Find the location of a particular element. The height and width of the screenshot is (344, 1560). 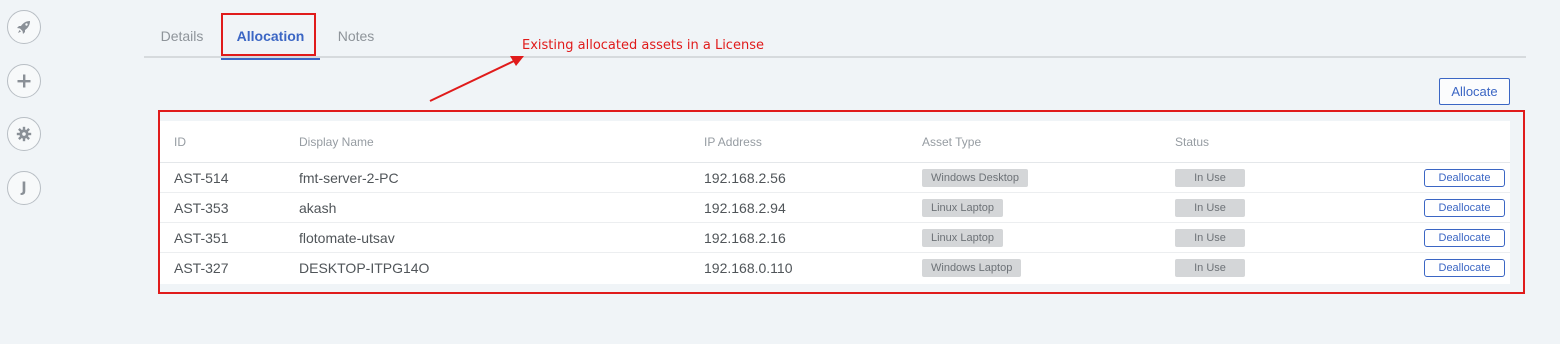

tab-bar: Details Allocation Notes is located at coordinates (835, 37).